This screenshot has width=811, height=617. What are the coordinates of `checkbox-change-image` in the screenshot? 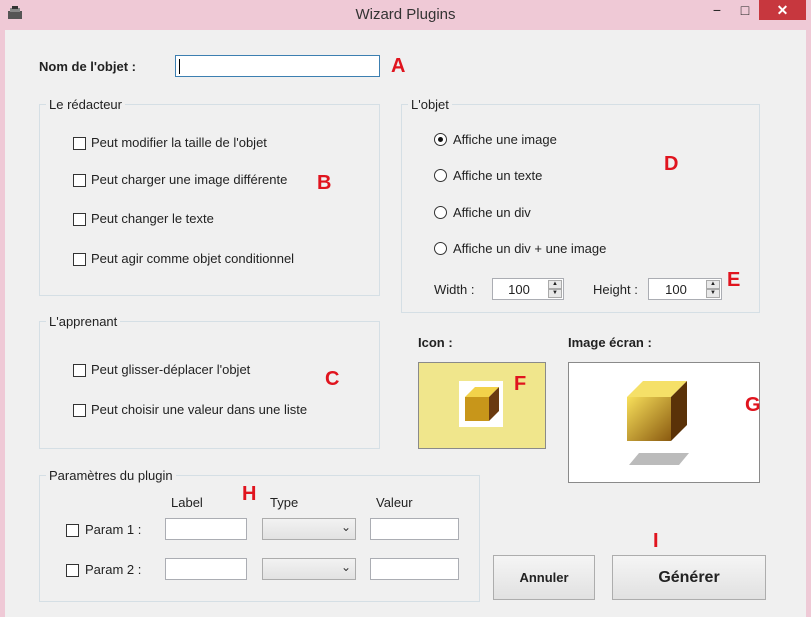 It's located at (79, 180).